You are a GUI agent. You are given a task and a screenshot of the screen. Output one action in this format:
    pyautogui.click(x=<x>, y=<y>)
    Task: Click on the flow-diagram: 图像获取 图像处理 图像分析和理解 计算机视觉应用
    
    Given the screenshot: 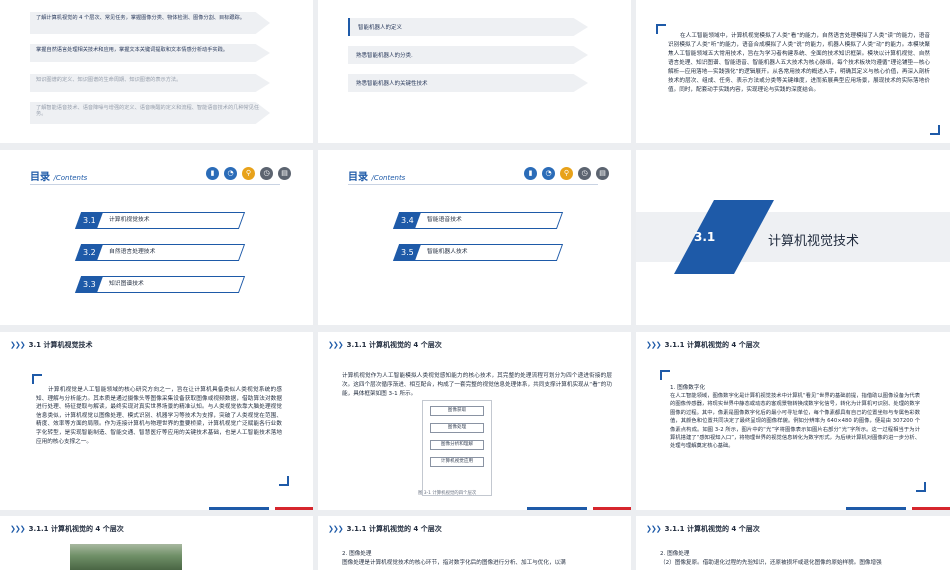 What is the action you would take?
    pyautogui.click(x=457, y=440)
    